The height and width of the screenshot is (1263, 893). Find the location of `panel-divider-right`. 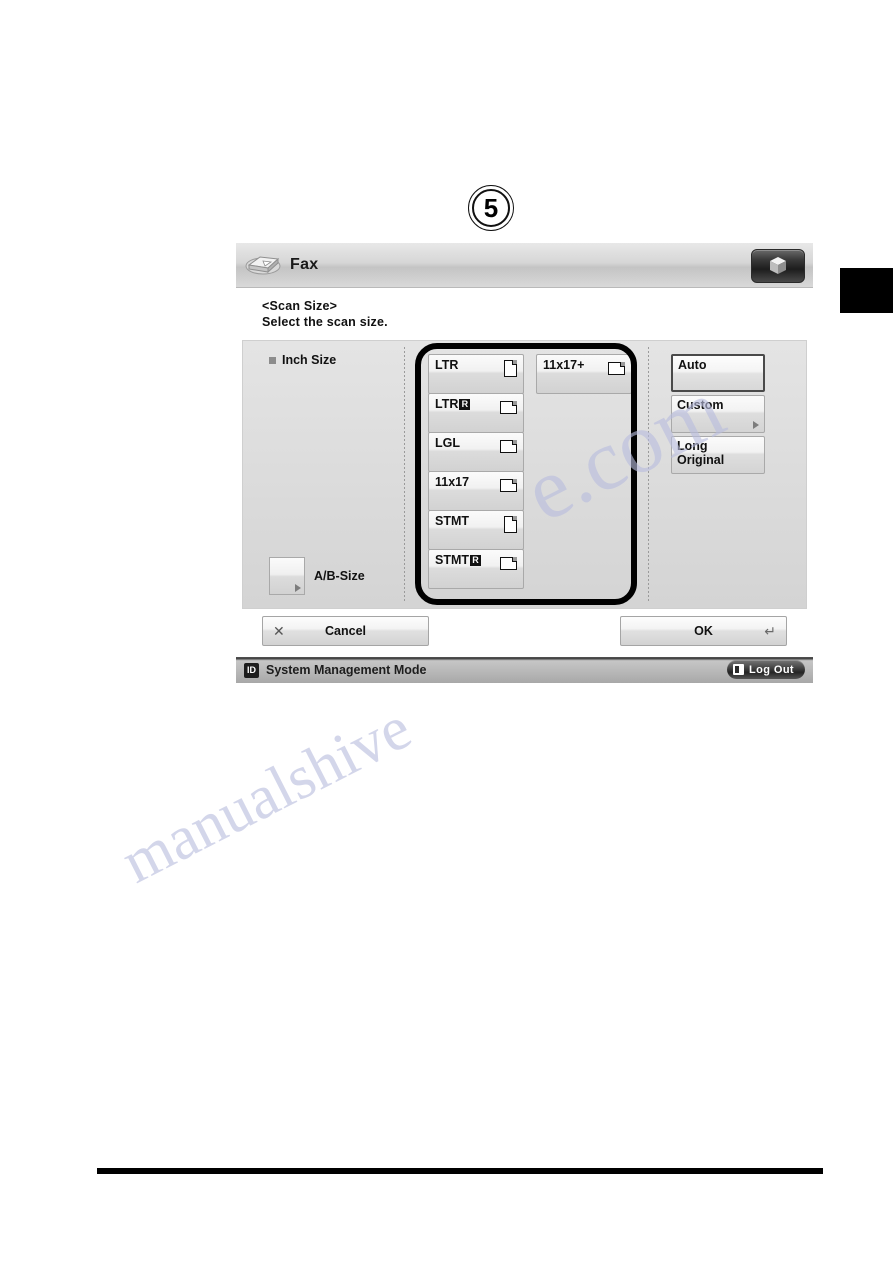

panel-divider-right is located at coordinates (648, 474).